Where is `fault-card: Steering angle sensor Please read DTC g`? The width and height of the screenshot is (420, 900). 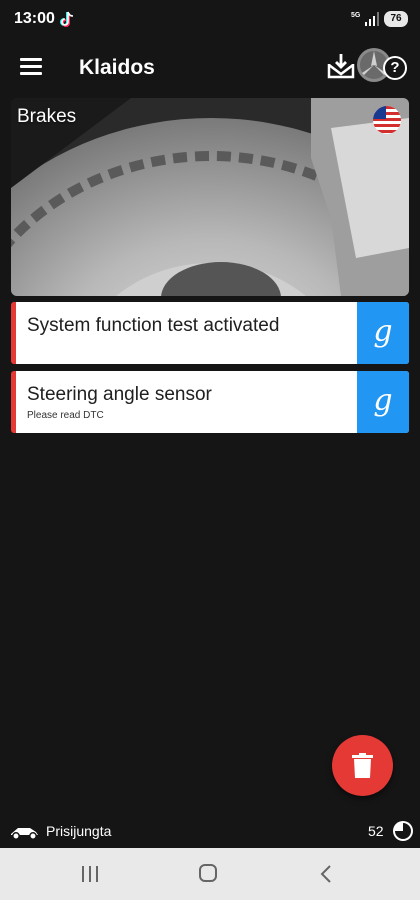 fault-card: Steering angle sensor Please read DTC g is located at coordinates (210, 402).